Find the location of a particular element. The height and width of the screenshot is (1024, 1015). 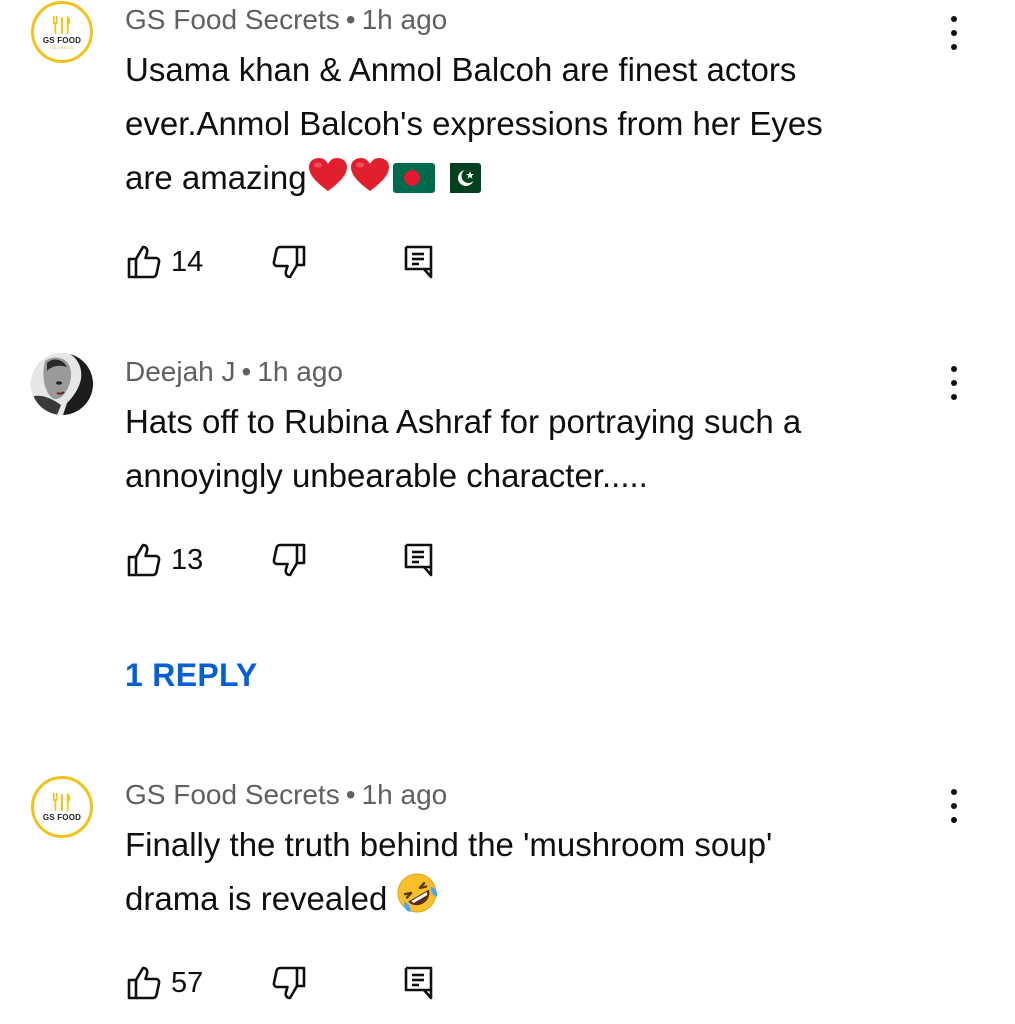

comment-meta: Deejah J • 1h ago is located at coordinates (234, 372).